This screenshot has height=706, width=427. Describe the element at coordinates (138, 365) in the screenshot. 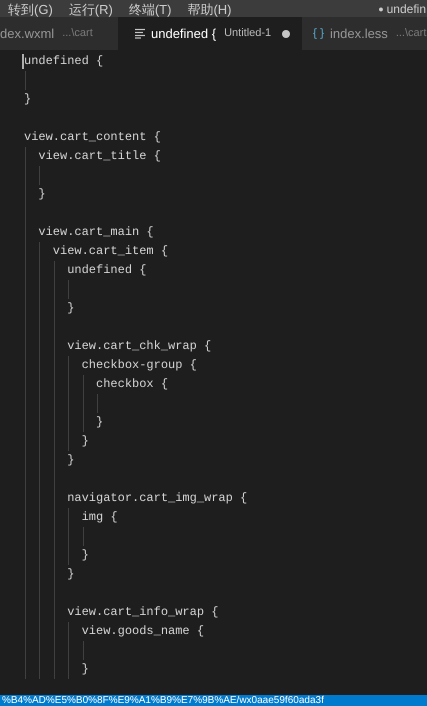

I see `code-line: checkbox-group {` at that location.